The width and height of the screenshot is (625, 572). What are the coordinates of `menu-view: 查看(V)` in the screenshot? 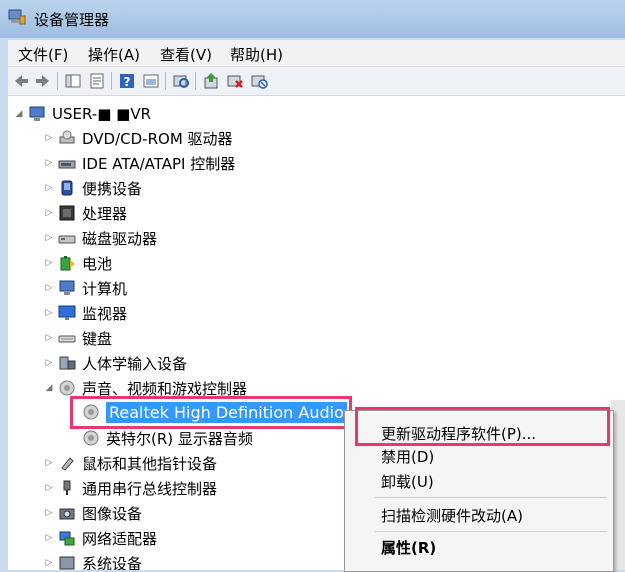 It's located at (186, 54).